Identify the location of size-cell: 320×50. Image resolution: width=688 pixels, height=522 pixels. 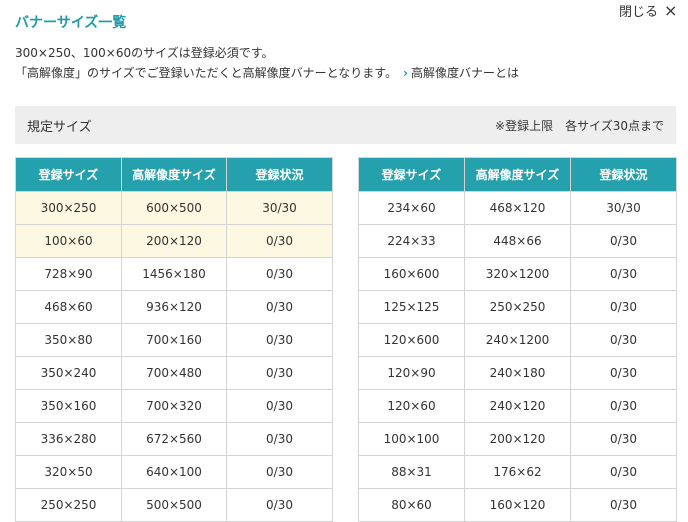
(68, 472).